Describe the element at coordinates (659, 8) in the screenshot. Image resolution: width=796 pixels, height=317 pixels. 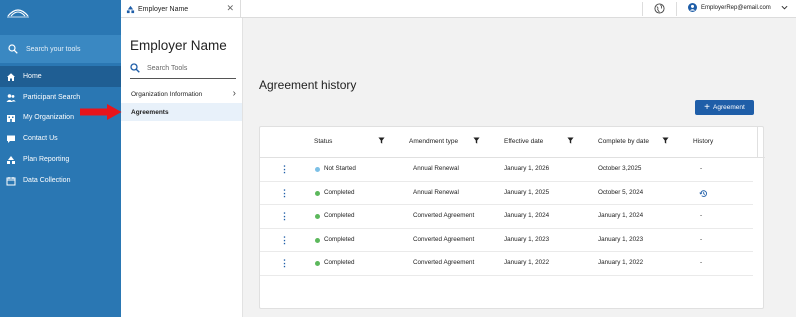
I see `globe-icon` at that location.